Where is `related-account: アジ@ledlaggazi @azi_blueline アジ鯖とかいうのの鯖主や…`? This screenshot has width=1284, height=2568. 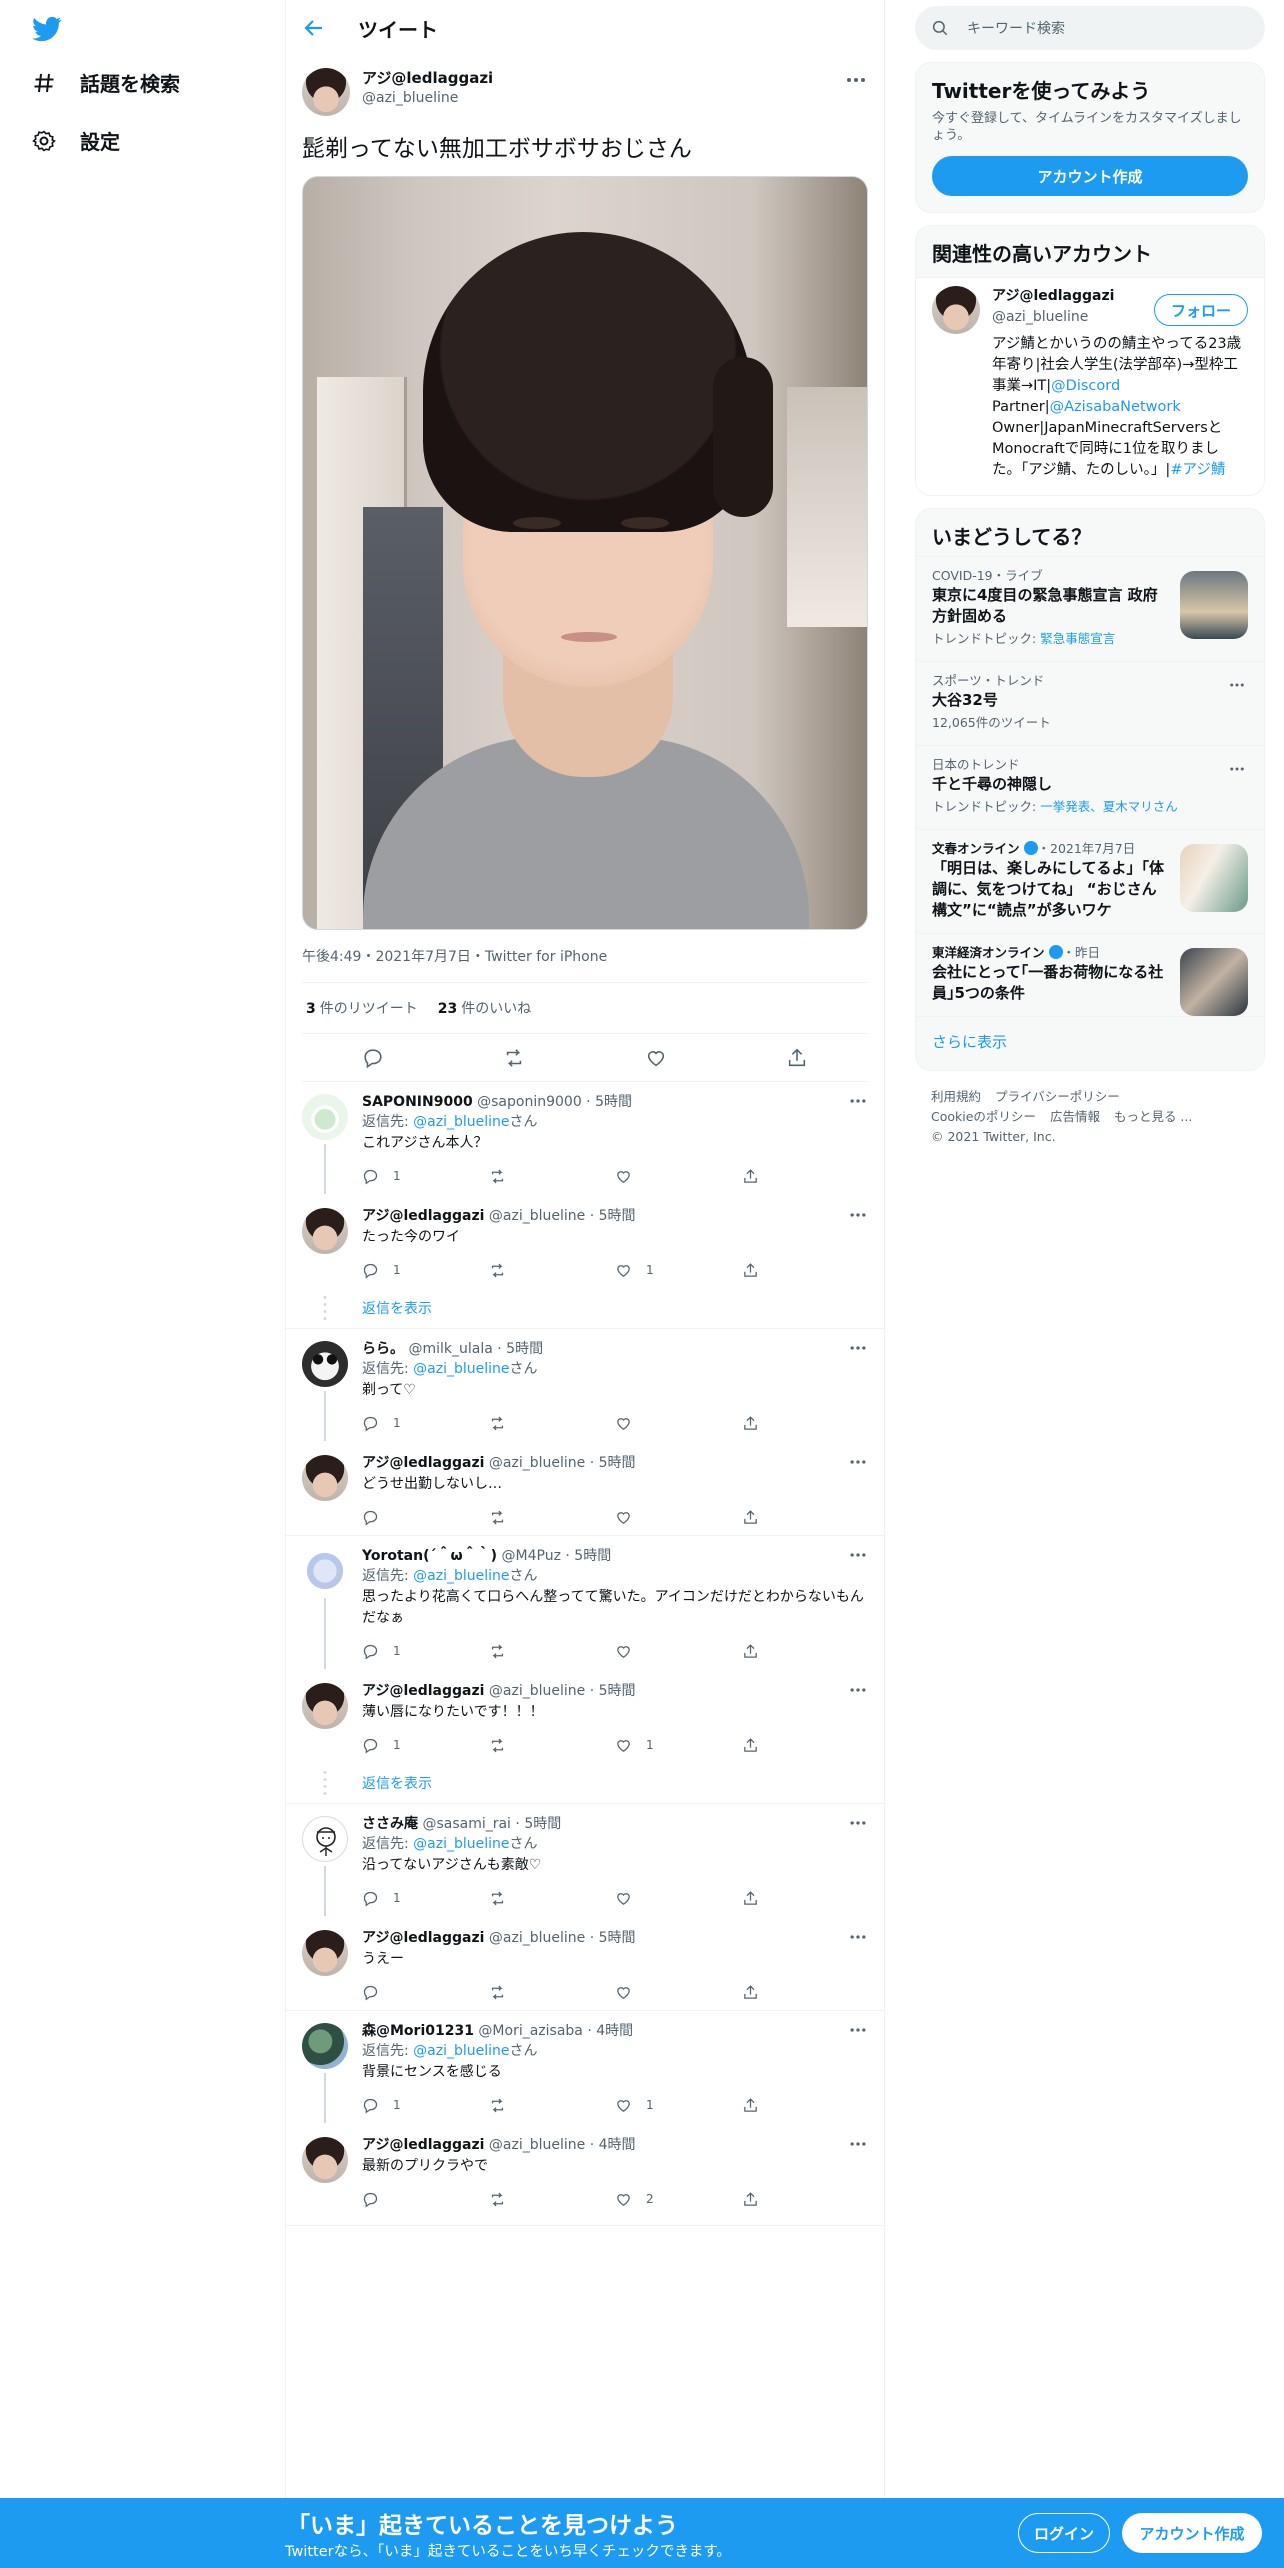
related-account: アジ@ledlaggazi @azi_blueline アジ鯖とかいうのの鯖主や… is located at coordinates (1090, 386).